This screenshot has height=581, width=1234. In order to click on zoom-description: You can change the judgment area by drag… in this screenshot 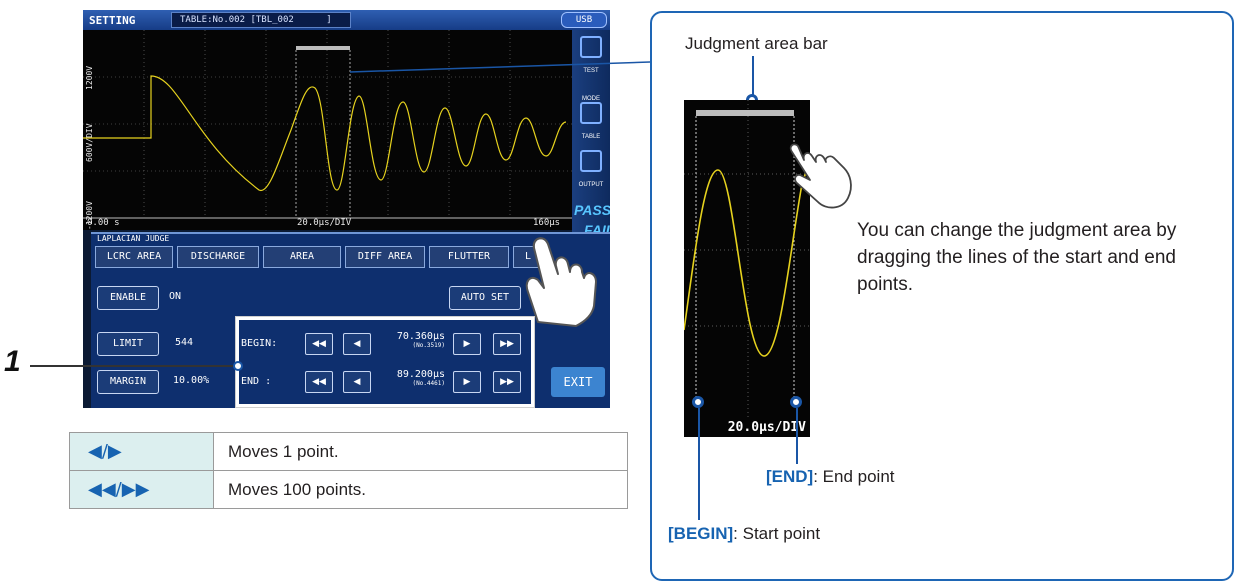, I will do `click(1017, 257)`.